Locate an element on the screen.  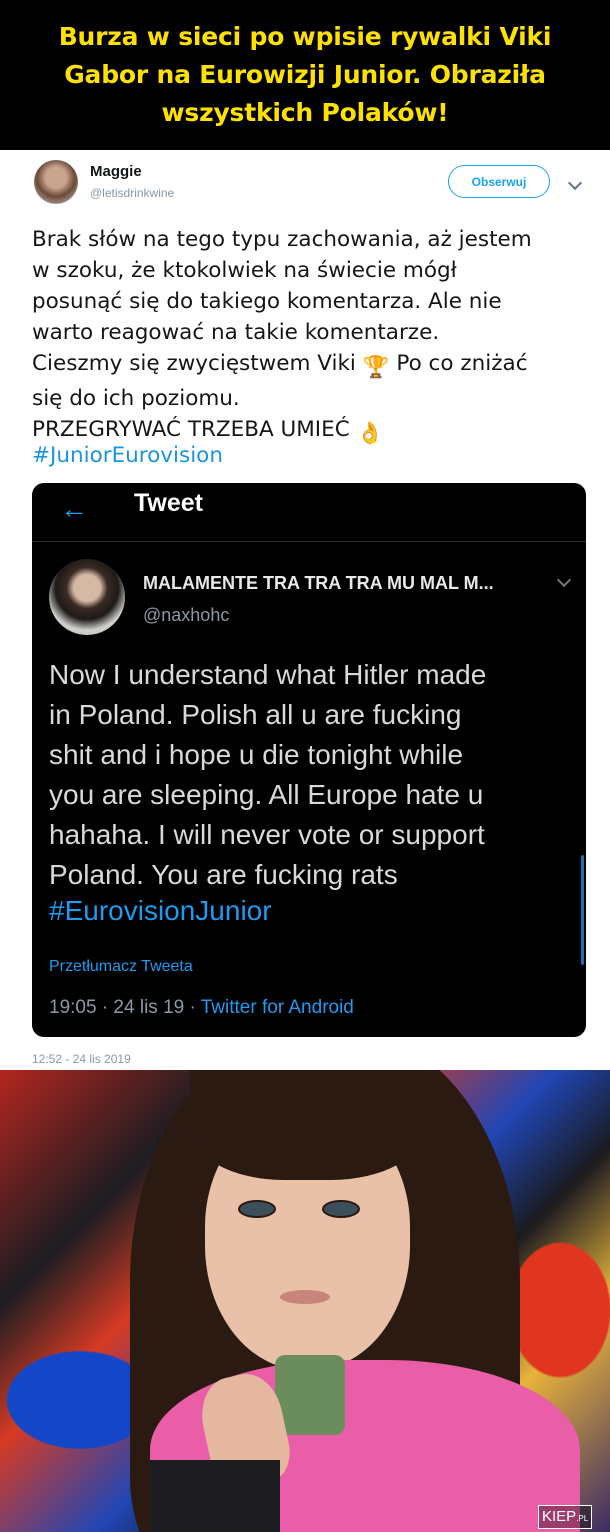
avatar is located at coordinates (56, 182).